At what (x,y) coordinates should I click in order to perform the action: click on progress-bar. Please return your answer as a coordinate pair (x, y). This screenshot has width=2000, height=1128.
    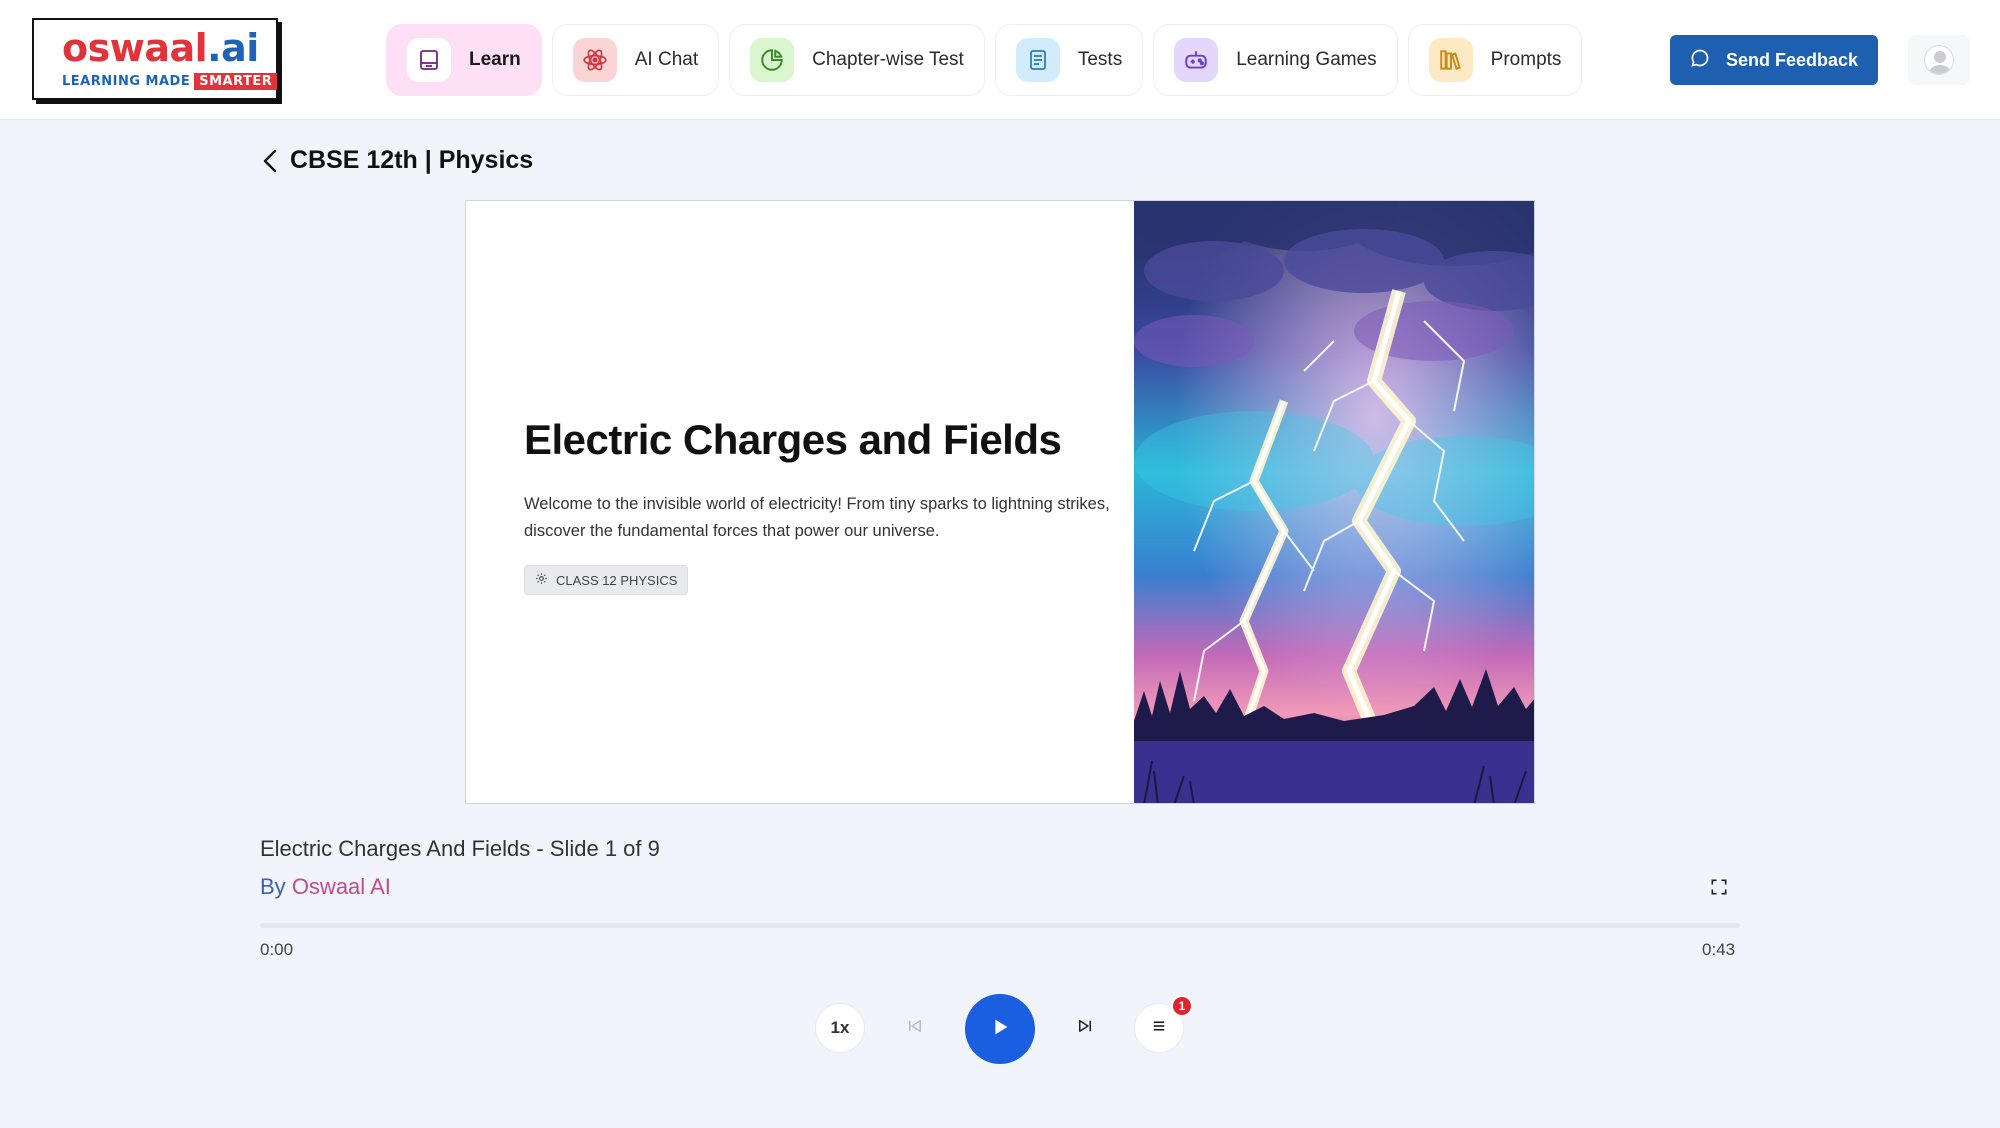
    Looking at the image, I should click on (1000, 925).